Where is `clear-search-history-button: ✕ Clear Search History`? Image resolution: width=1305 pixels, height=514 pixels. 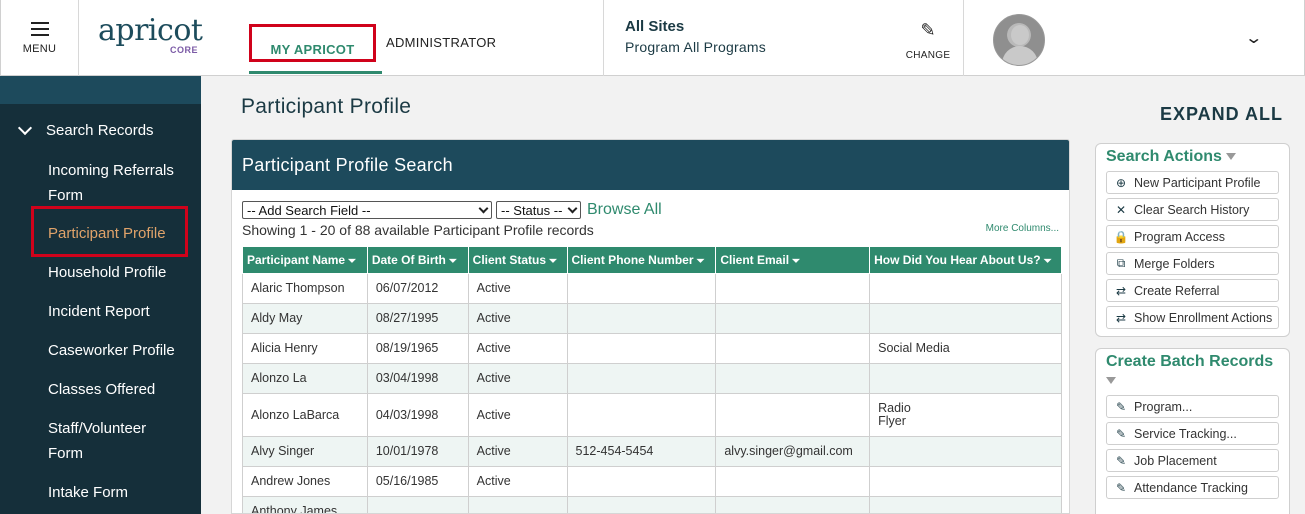
clear-search-history-button: ✕ Clear Search History is located at coordinates (1192, 209).